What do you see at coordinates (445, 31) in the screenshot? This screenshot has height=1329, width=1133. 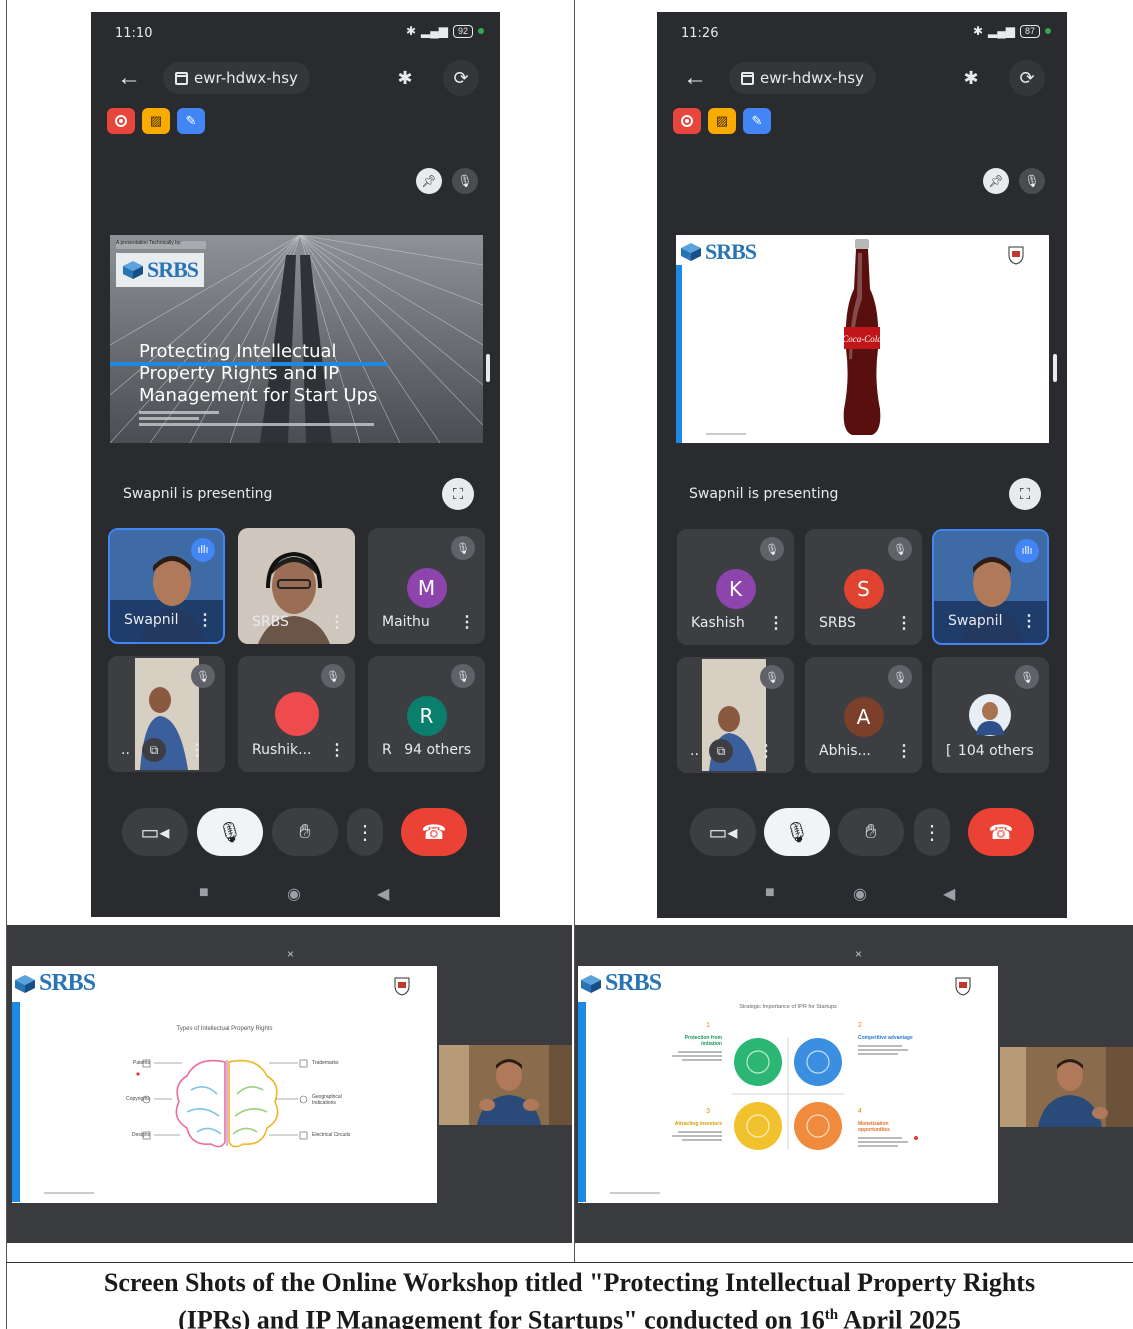 I see `status-icons: ✱ ▂▄▆ 92` at bounding box center [445, 31].